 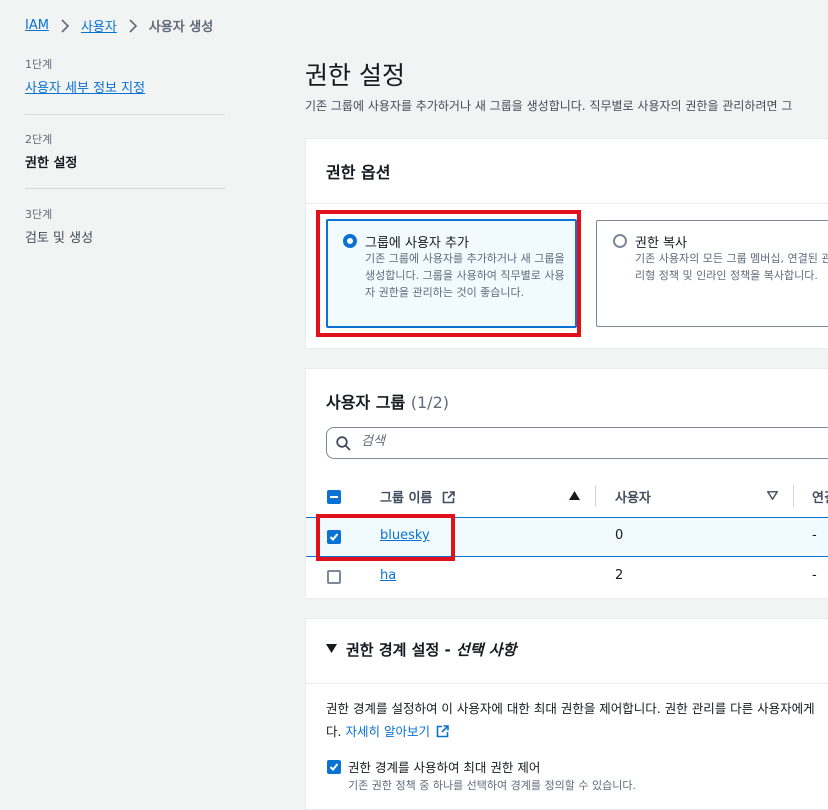 I want to click on table-row: ha 2 -, so click(x=567, y=578).